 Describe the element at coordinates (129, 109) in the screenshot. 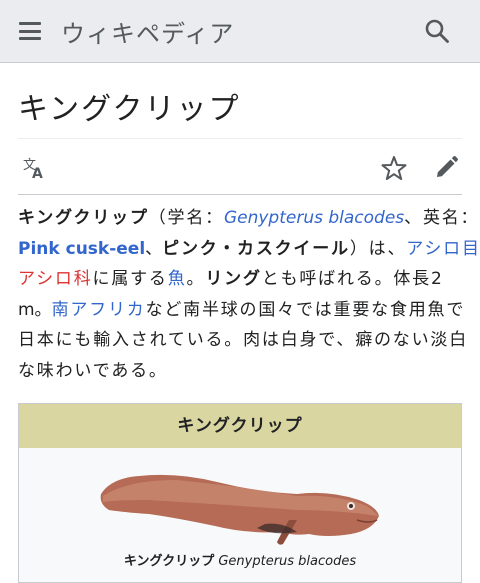

I see `page-title: キングクリップ` at that location.